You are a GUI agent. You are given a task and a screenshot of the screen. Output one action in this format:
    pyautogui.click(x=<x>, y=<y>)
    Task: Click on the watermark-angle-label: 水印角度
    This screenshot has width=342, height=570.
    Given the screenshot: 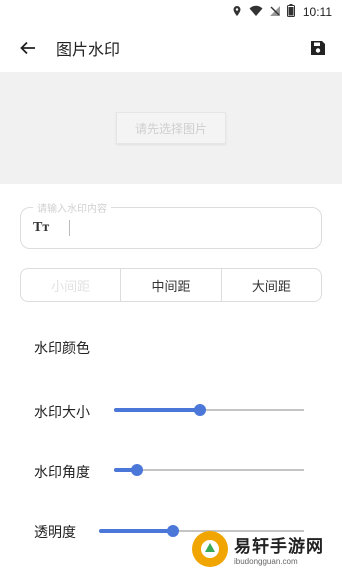 What is the action you would take?
    pyautogui.click(x=62, y=473)
    